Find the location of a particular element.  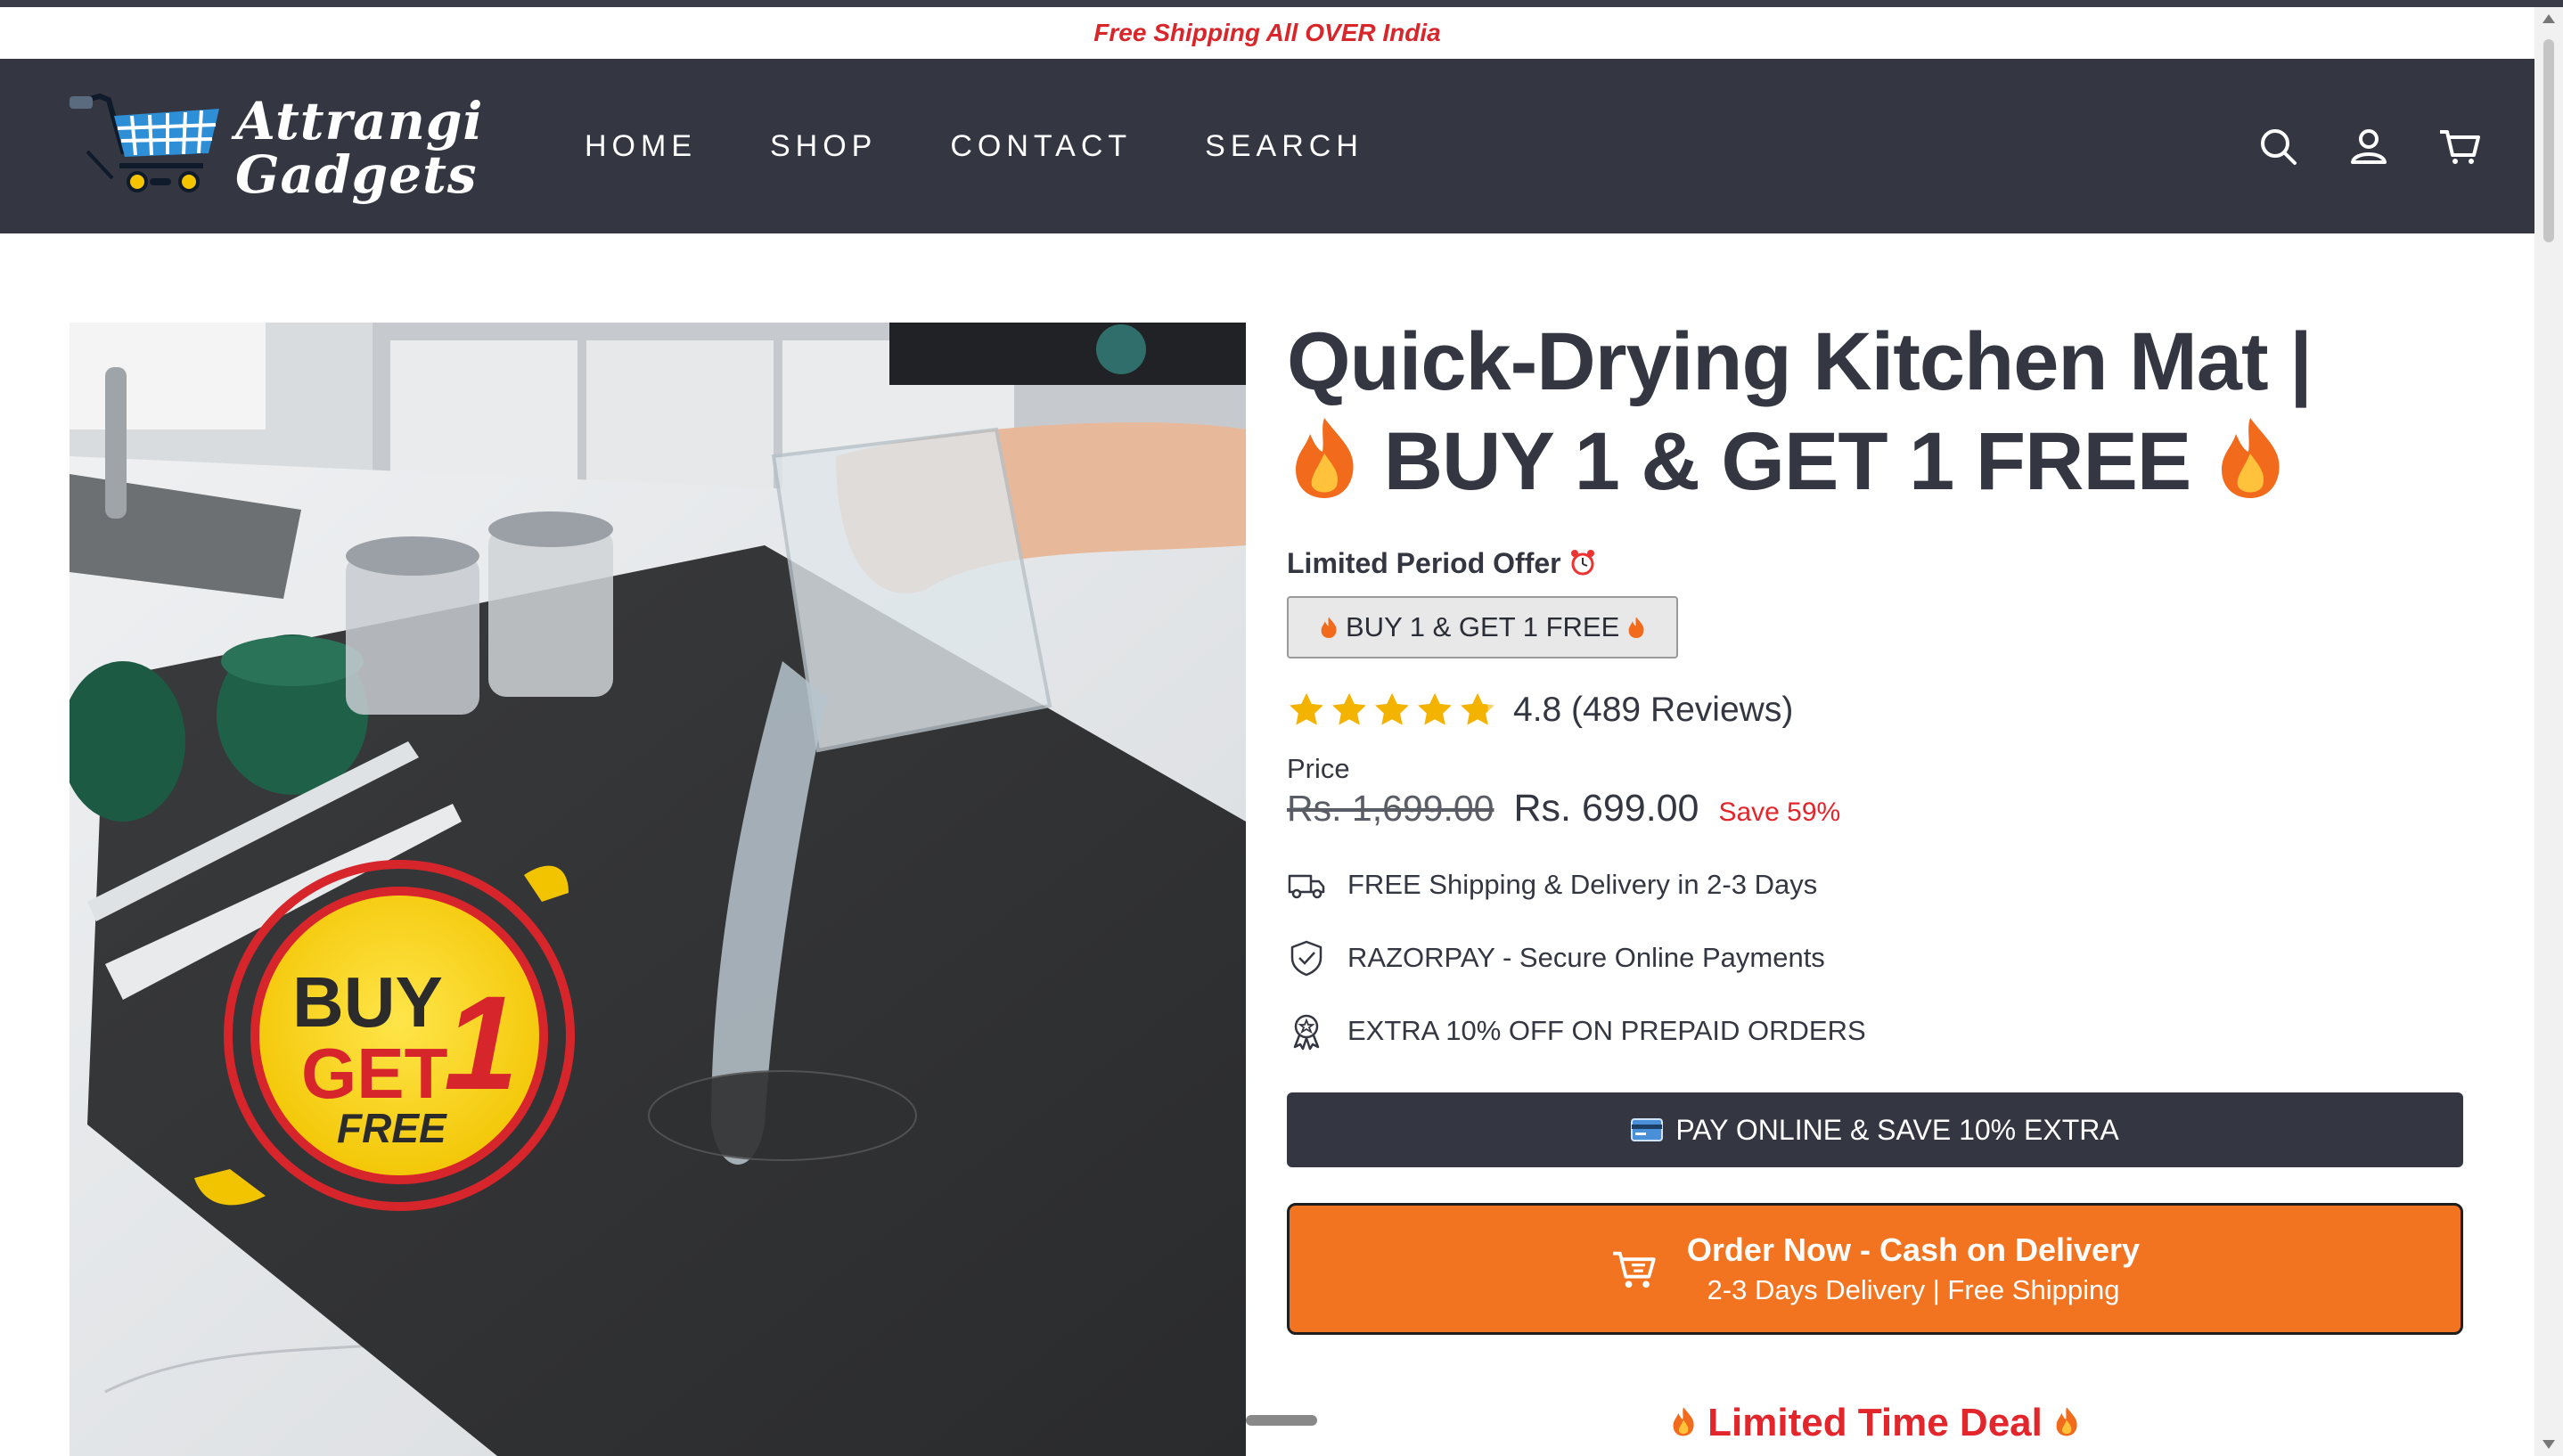

browser-top-edge is located at coordinates (1281, 3).